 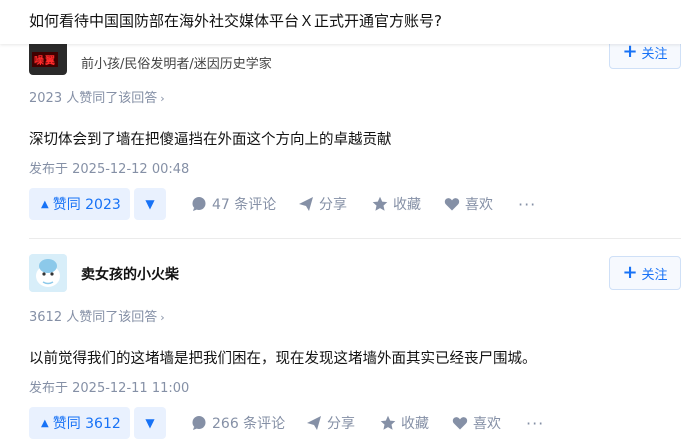 What do you see at coordinates (355, 204) in the screenshot?
I see `action-bar: ▲ 赞同 2023 ▼ 47 条评论 分享 收藏 喜欢 ···` at bounding box center [355, 204].